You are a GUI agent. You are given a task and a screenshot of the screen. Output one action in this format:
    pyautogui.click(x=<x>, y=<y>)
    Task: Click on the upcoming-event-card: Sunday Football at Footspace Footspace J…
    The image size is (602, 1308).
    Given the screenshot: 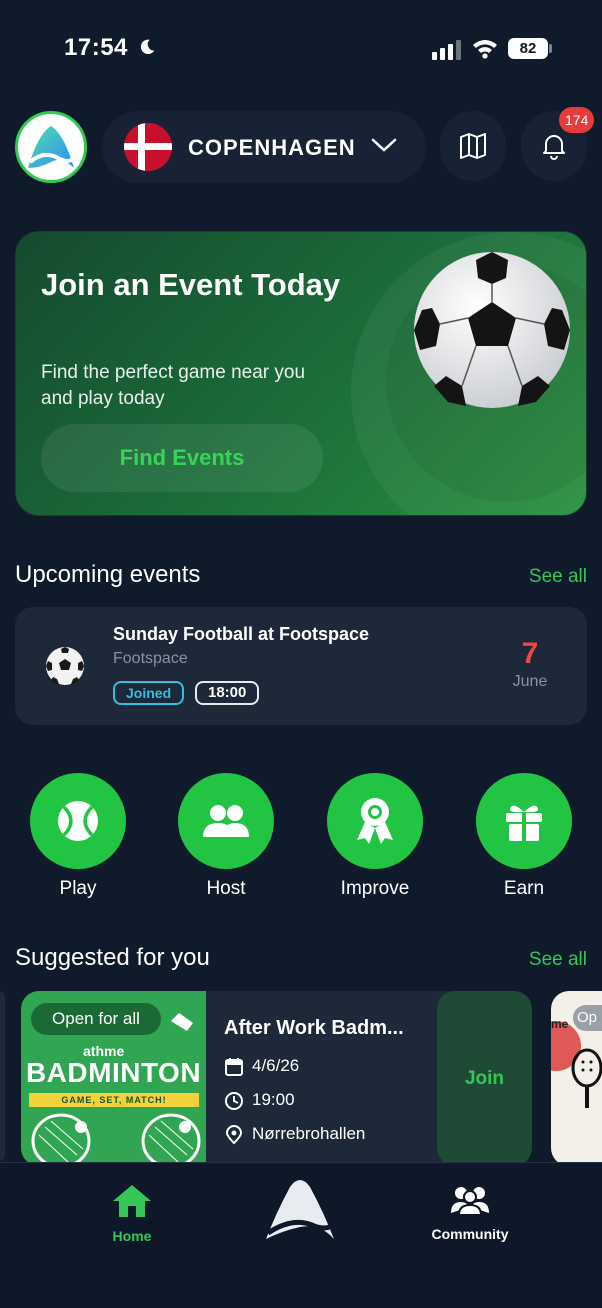 What is the action you would take?
    pyautogui.click(x=301, y=666)
    